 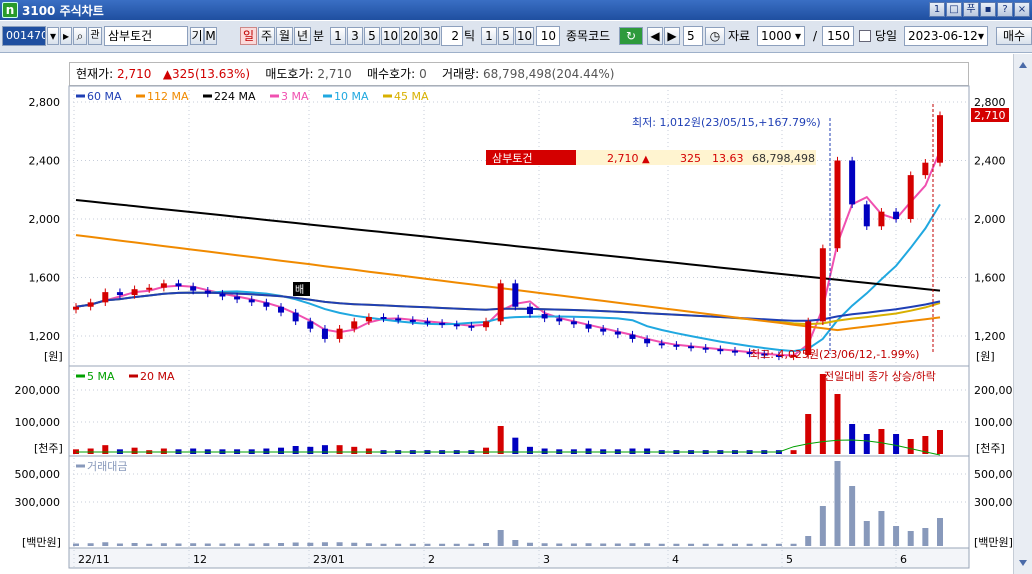 I want to click on tick-count-input: 10, so click(x=548, y=36).